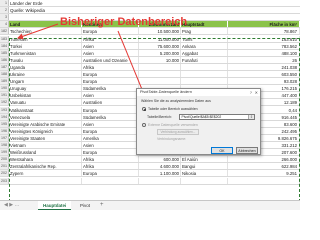  What do you see at coordinates (247, 150) in the screenshot?
I see `cancel-button: Abbrechen` at bounding box center [247, 150].